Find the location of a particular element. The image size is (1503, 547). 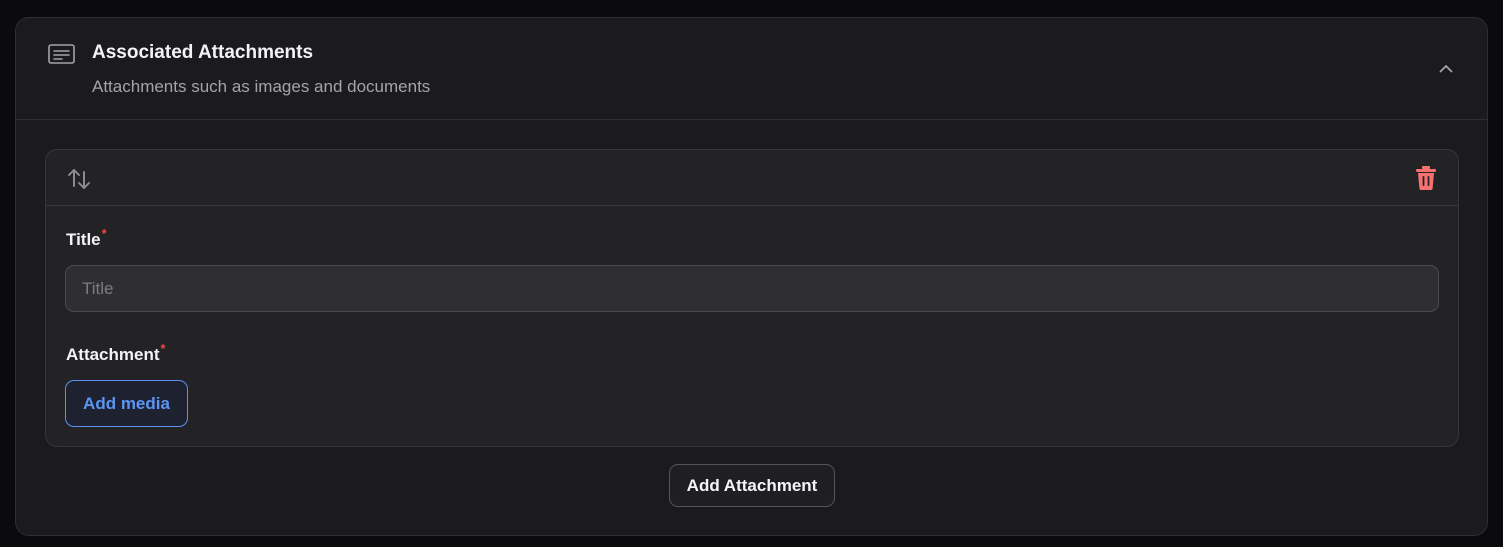

document-lines-icon is located at coordinates (61, 54).